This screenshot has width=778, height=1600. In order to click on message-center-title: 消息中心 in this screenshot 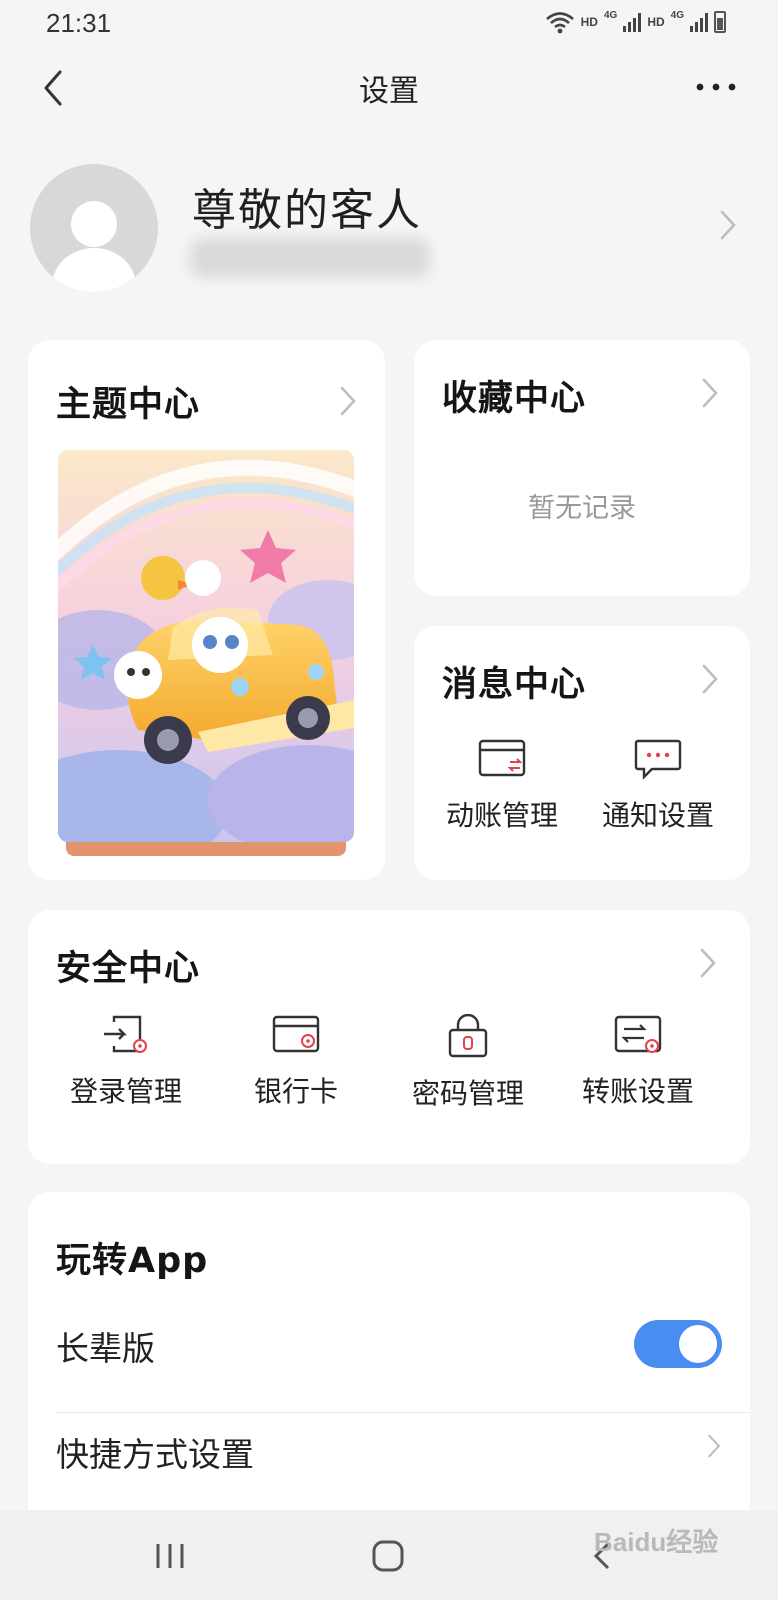, I will do `click(514, 685)`.